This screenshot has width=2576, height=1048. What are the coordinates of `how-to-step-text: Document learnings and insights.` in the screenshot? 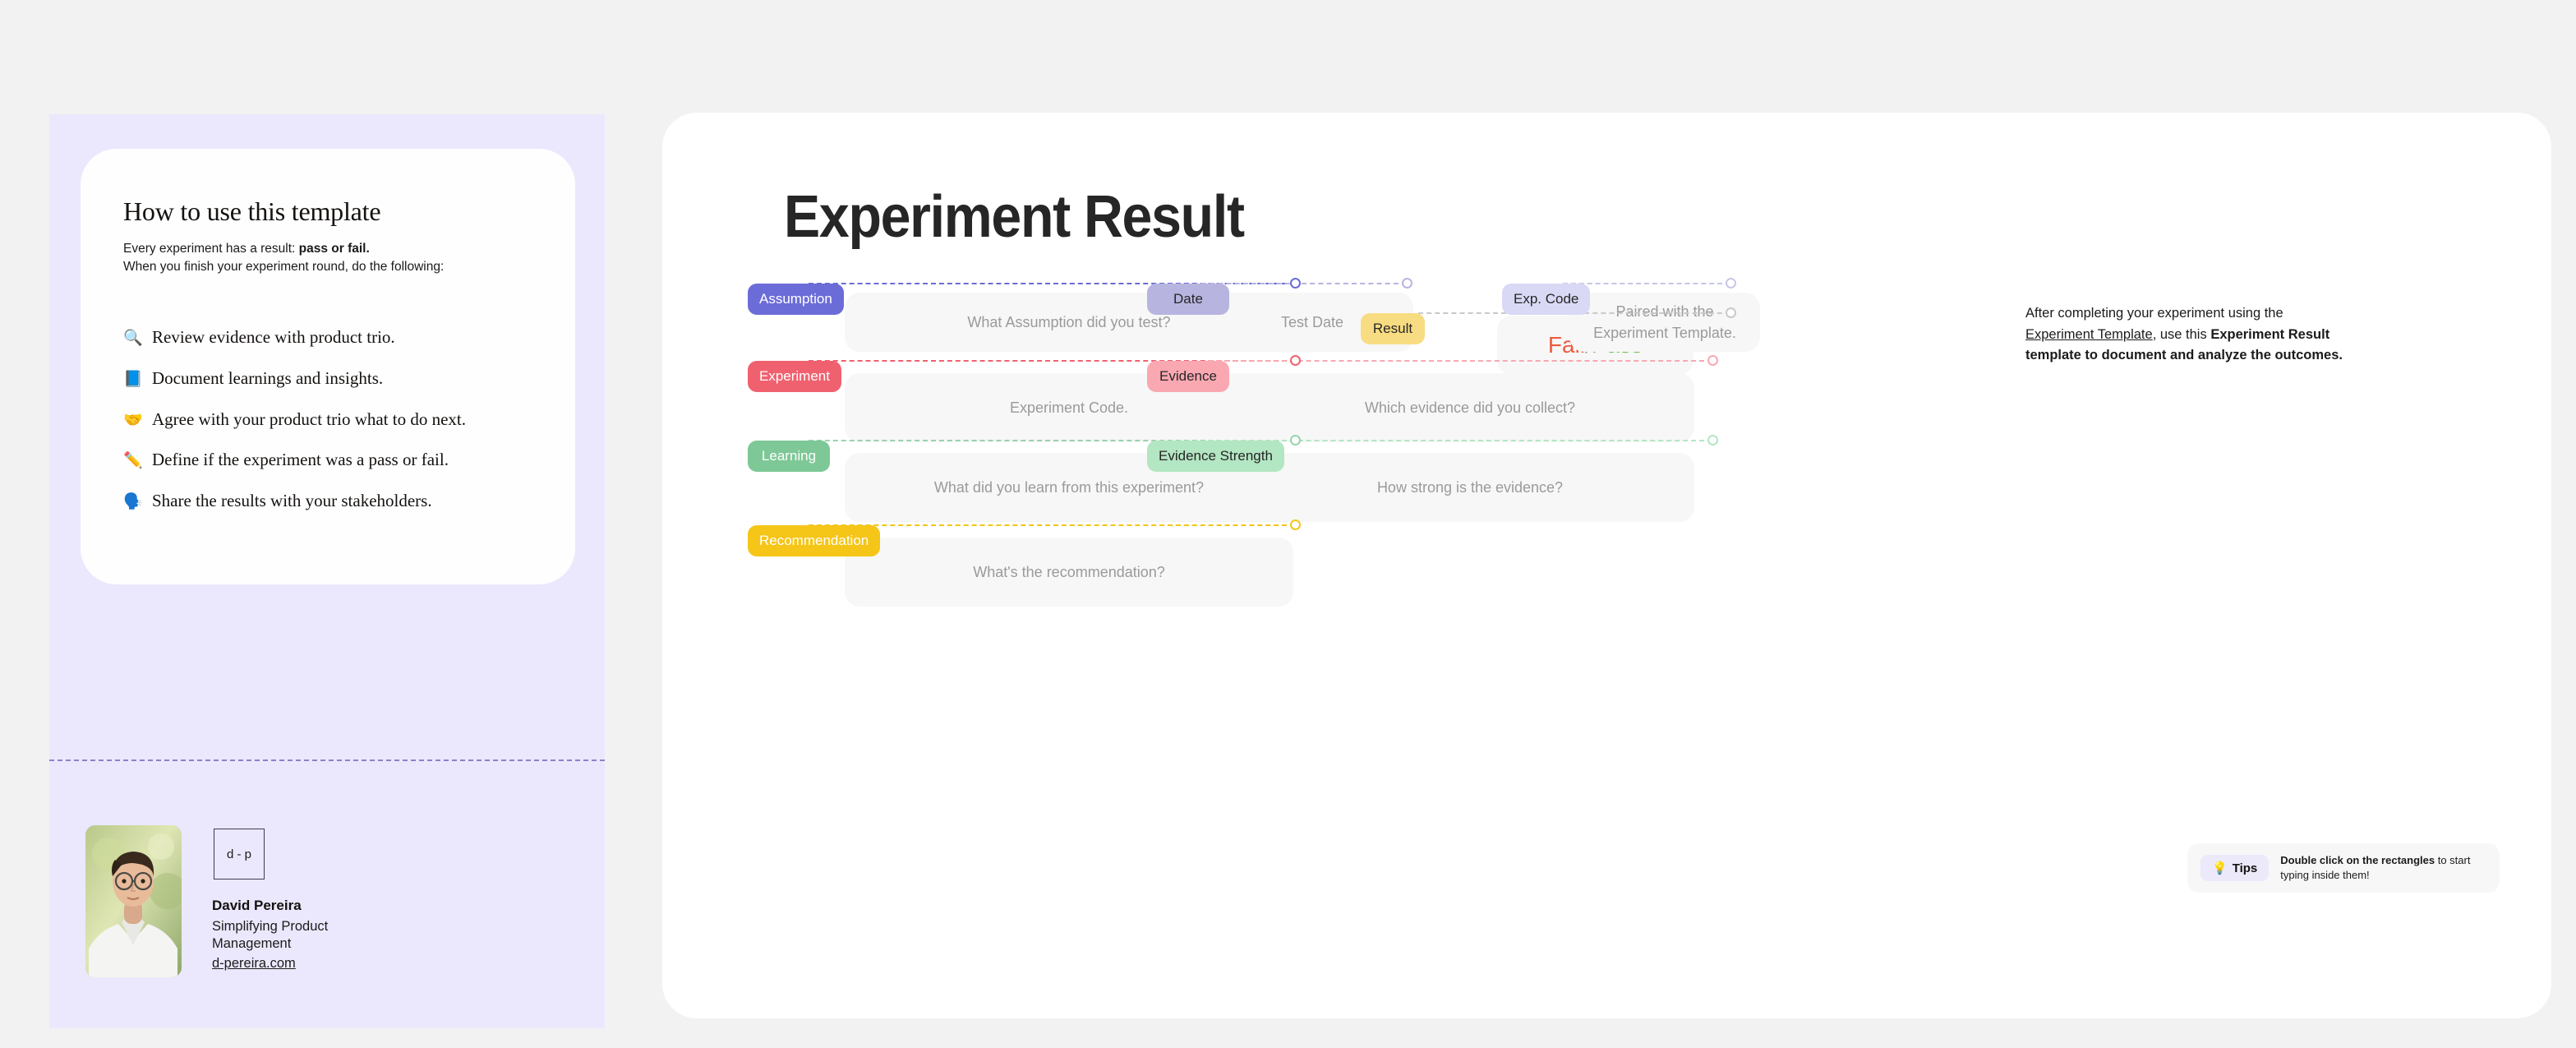 It's located at (268, 377).